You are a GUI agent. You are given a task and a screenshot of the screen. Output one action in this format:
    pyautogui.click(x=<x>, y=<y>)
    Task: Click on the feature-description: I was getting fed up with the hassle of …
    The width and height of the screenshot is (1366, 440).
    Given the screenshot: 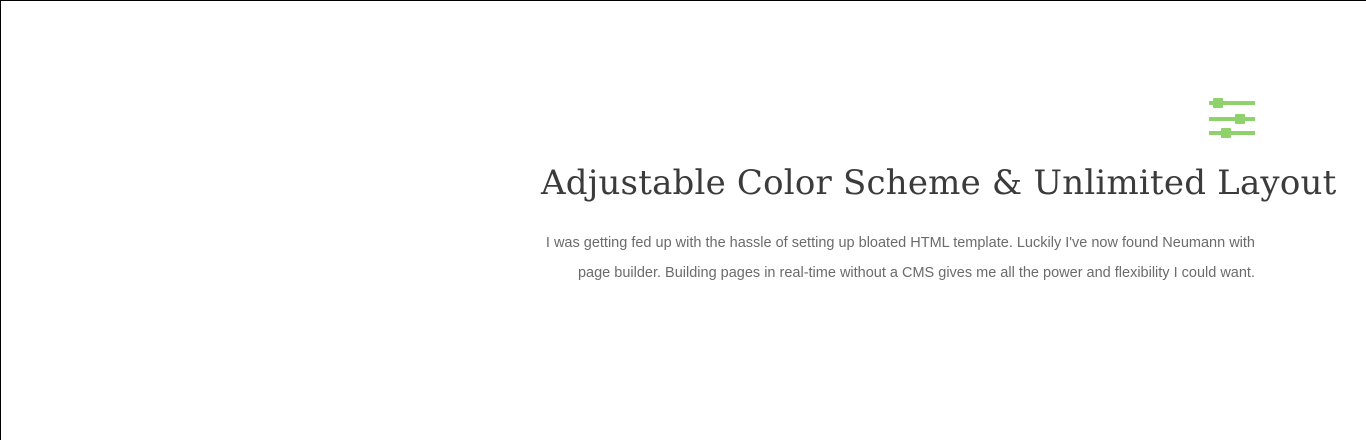 What is the action you would take?
    pyautogui.click(x=900, y=258)
    